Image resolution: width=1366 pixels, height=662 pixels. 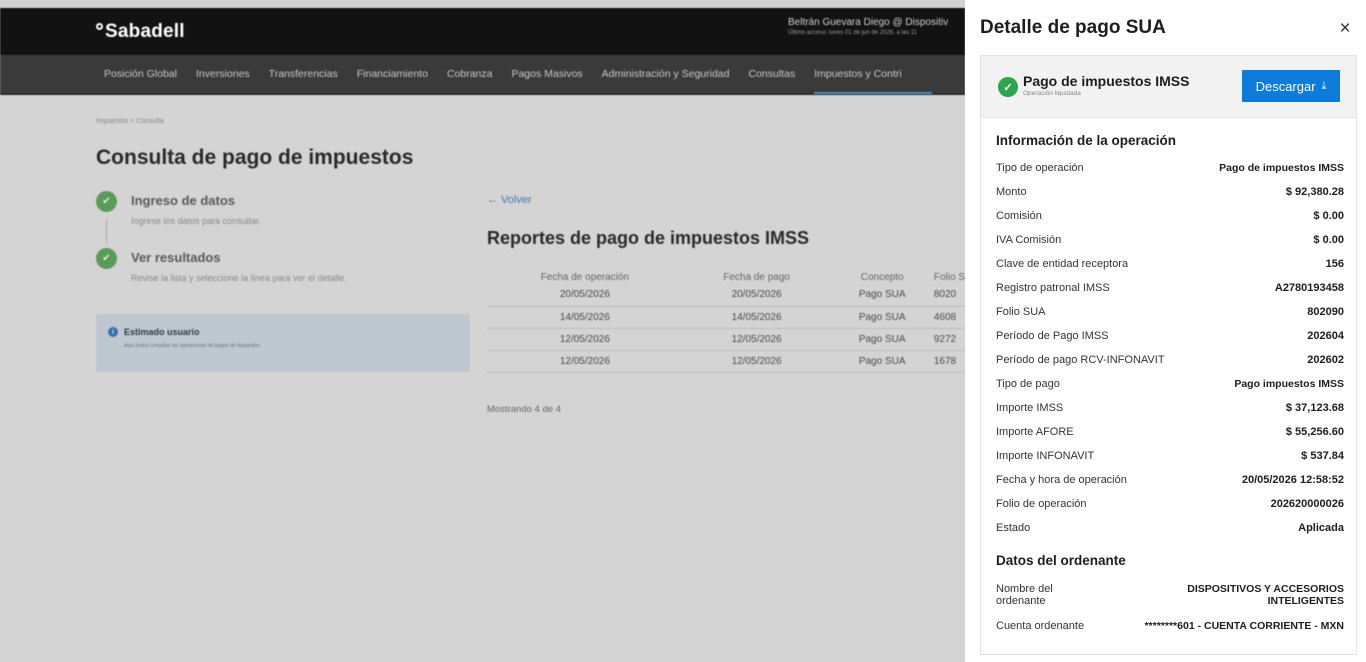 I want to click on row-label: Nombre del ordenante, so click(x=1024, y=595).